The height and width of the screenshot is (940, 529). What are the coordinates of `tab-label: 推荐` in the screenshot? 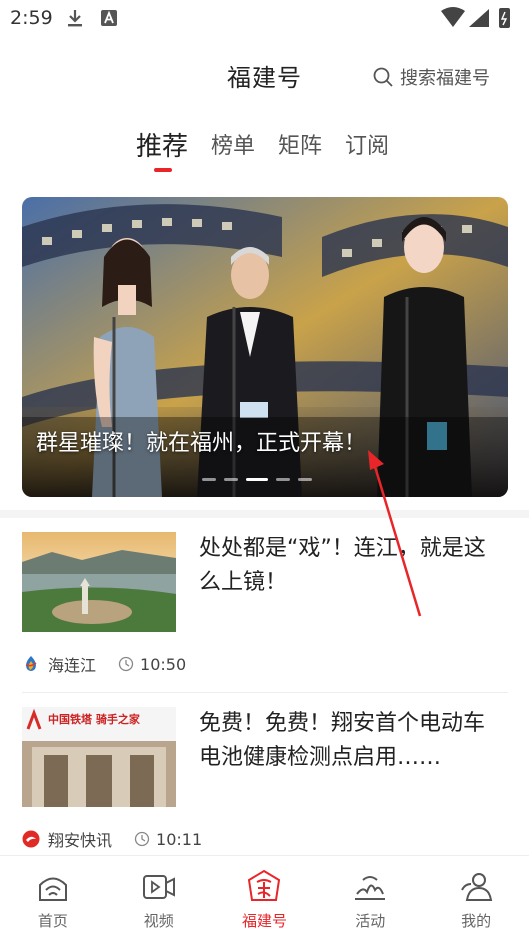 It's located at (162, 147).